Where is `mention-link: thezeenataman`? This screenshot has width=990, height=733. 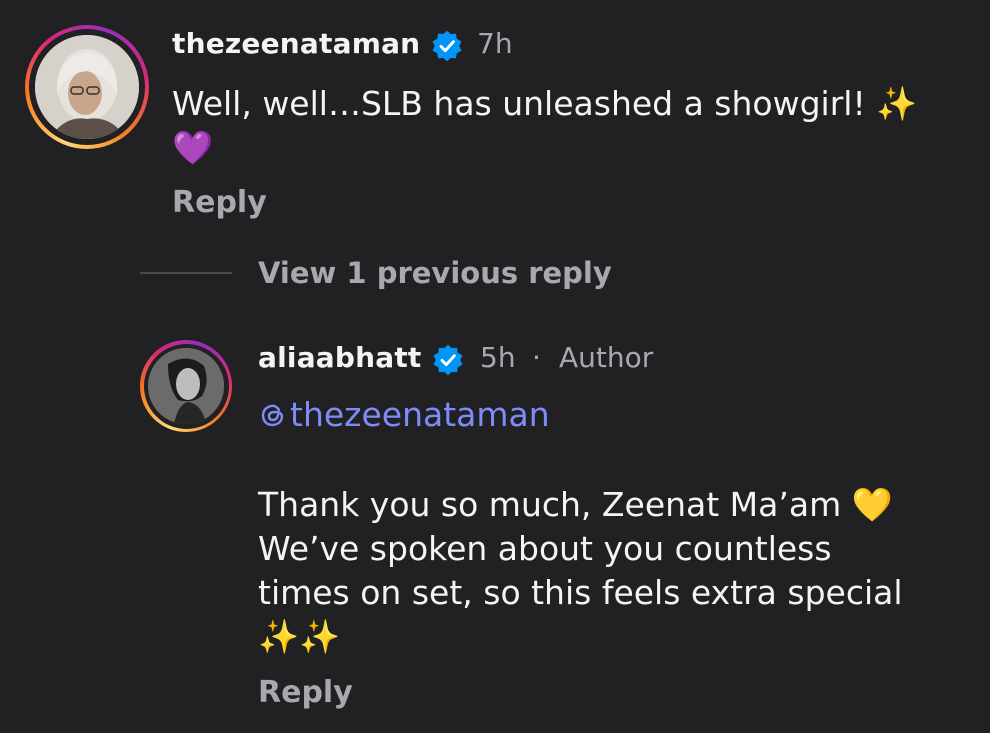
mention-link: thezeenataman is located at coordinates (404, 414).